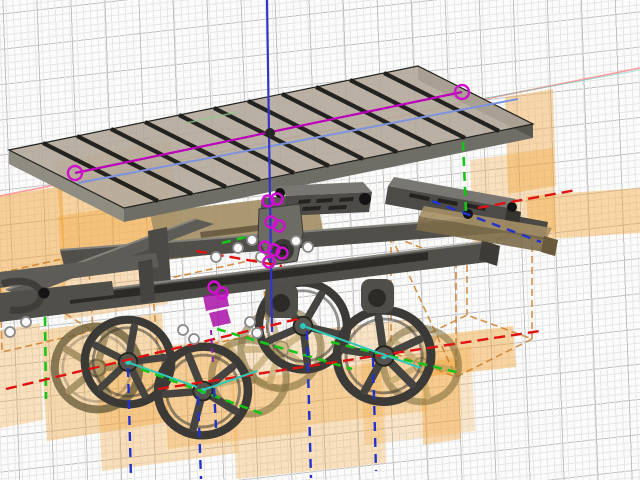  What do you see at coordinates (220, 318) in the screenshot?
I see `selected-component` at bounding box center [220, 318].